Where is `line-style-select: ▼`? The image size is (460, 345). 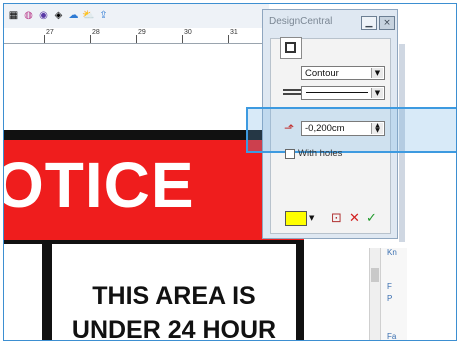
line-style-select: ▼ is located at coordinates (343, 93).